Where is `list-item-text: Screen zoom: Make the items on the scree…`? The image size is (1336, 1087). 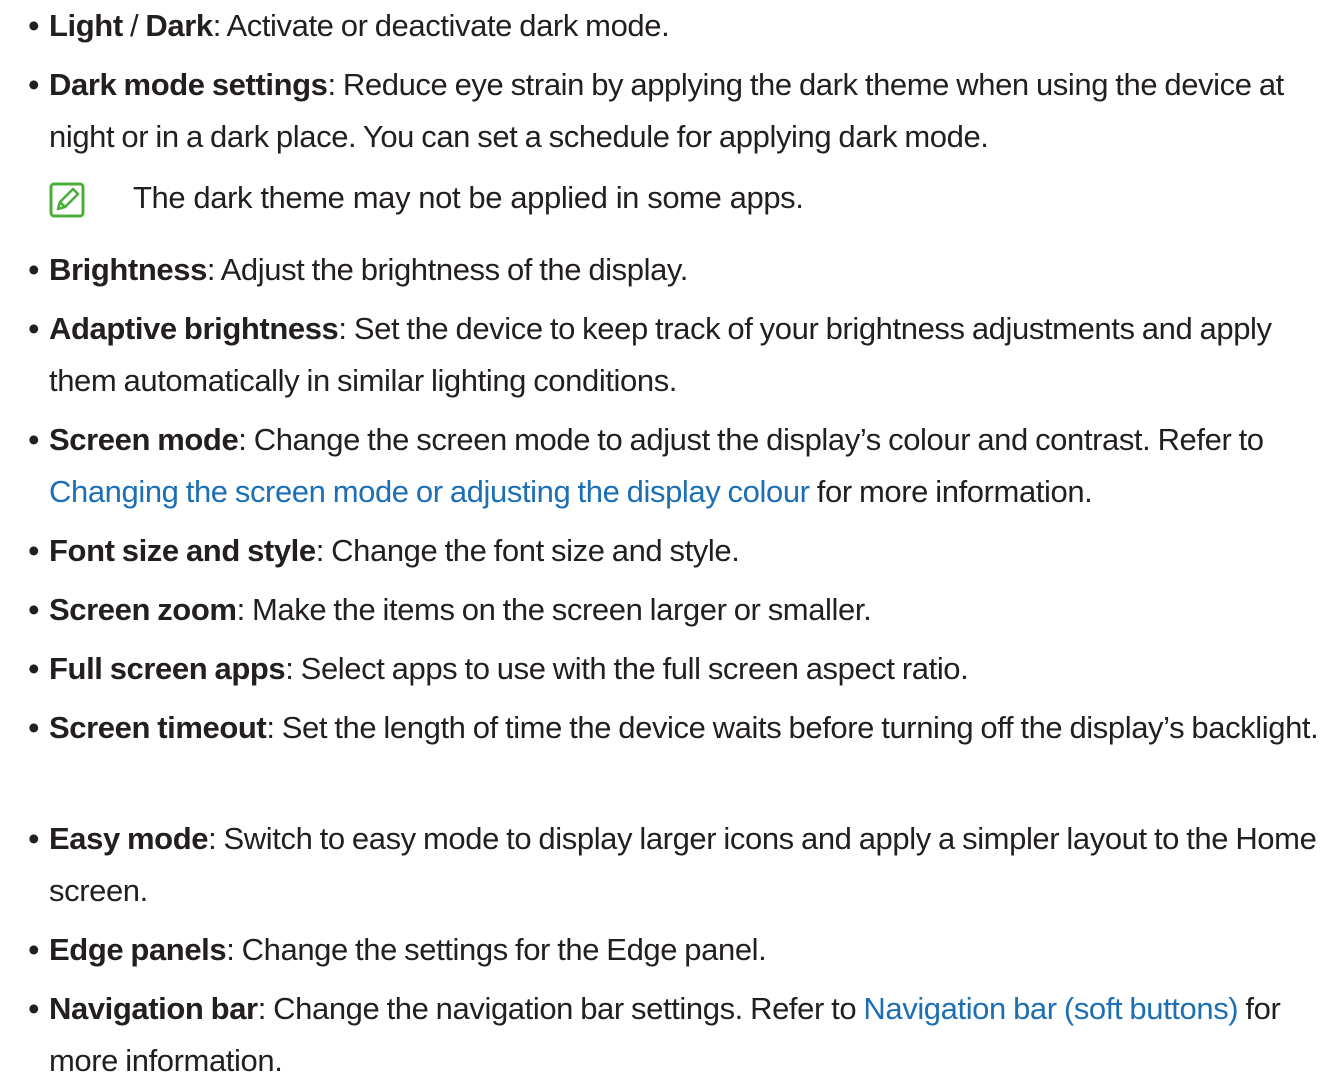 list-item-text: Screen zoom: Make the items on the scree… is located at coordinates (689, 610).